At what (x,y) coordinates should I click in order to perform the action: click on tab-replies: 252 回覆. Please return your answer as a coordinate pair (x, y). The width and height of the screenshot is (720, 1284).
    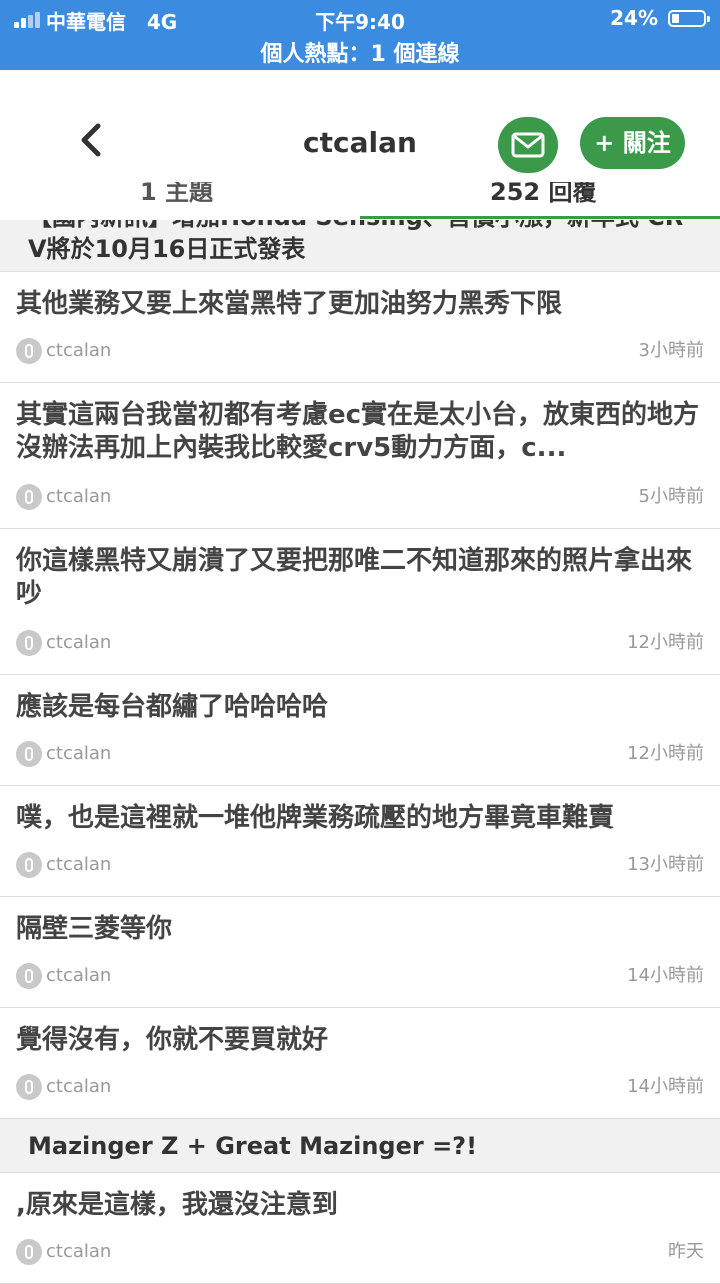
    Looking at the image, I should click on (543, 194).